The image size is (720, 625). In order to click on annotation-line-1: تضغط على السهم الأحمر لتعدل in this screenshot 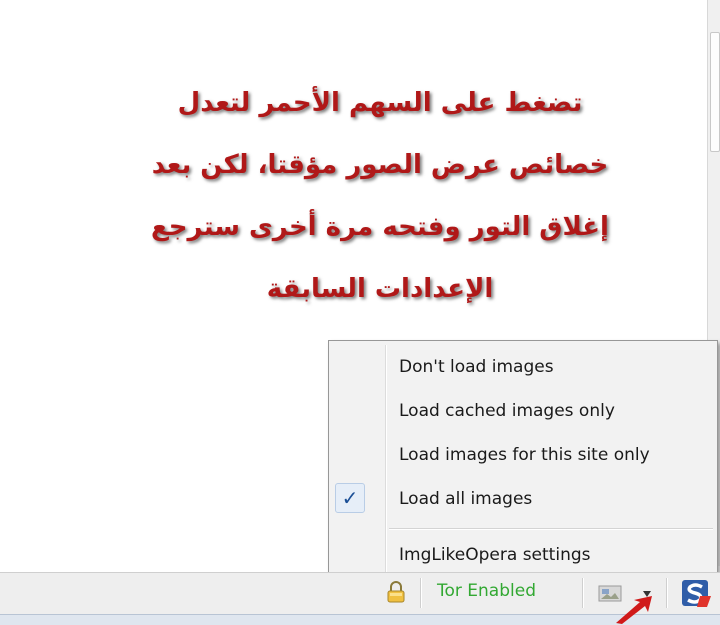, I will do `click(380, 103)`.